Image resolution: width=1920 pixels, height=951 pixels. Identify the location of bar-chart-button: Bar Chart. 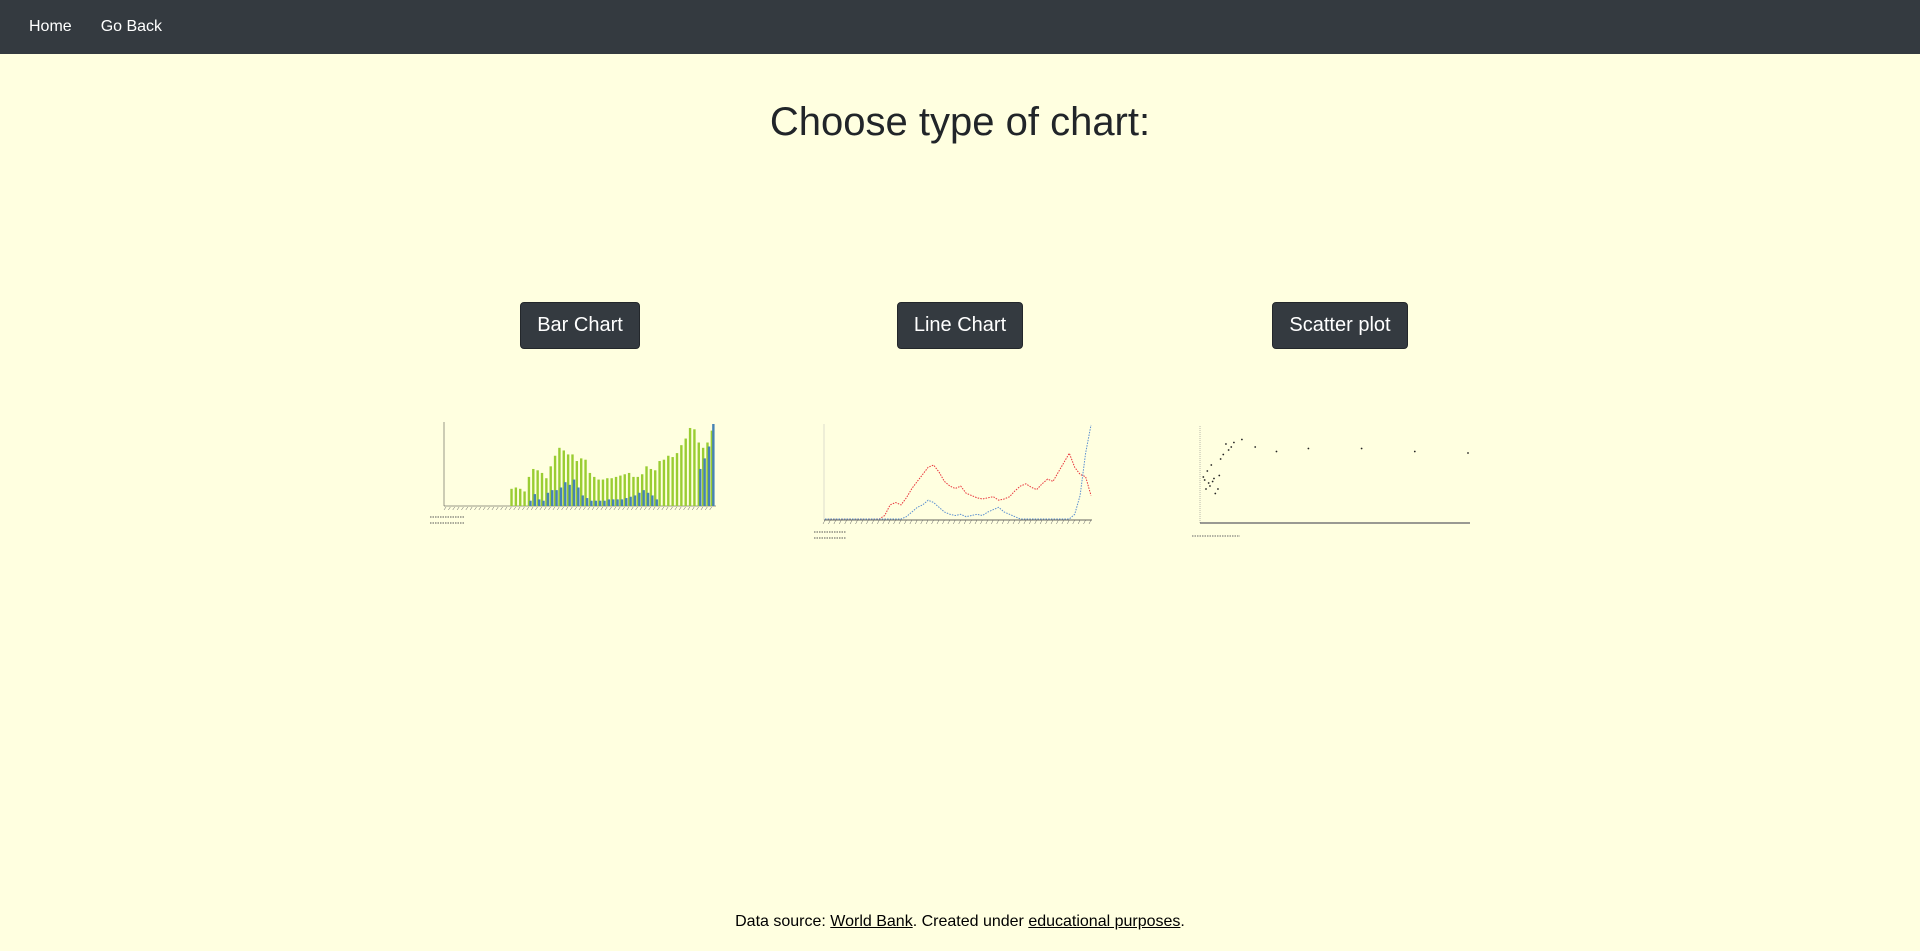
(580, 325).